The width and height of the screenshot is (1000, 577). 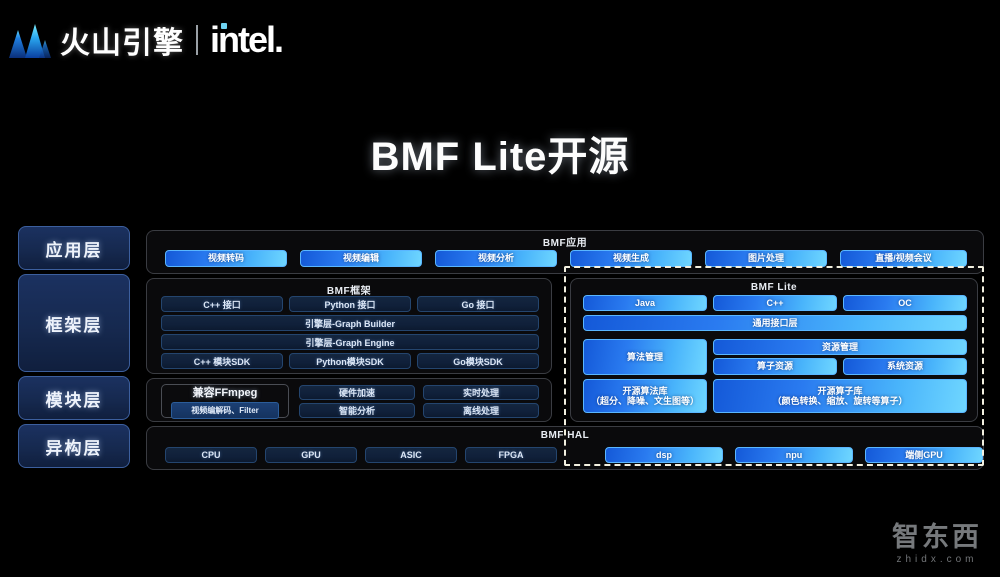 I want to click on hal-item-asic: ASIC, so click(x=411, y=455).